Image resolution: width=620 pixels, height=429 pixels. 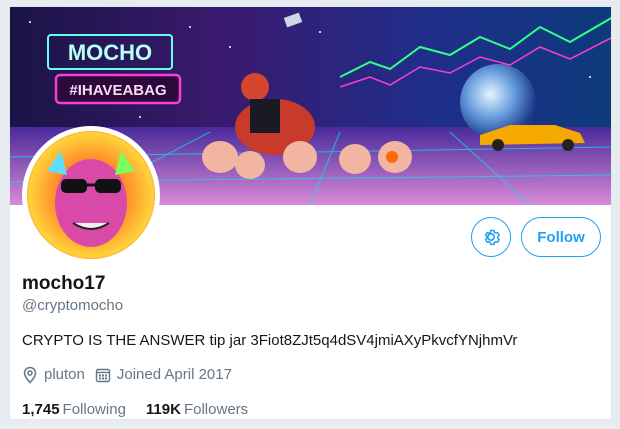 What do you see at coordinates (73, 305) in the screenshot?
I see `user-handle: @cryptomocho` at bounding box center [73, 305].